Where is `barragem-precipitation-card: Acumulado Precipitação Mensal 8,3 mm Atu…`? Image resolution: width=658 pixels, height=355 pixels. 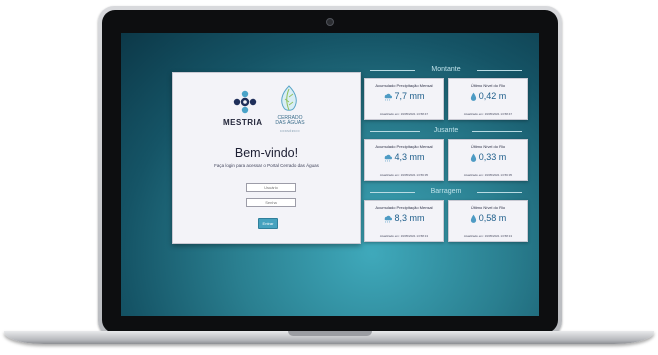 barragem-precipitation-card: Acumulado Precipitação Mensal 8,3 mm Atu… is located at coordinates (404, 221).